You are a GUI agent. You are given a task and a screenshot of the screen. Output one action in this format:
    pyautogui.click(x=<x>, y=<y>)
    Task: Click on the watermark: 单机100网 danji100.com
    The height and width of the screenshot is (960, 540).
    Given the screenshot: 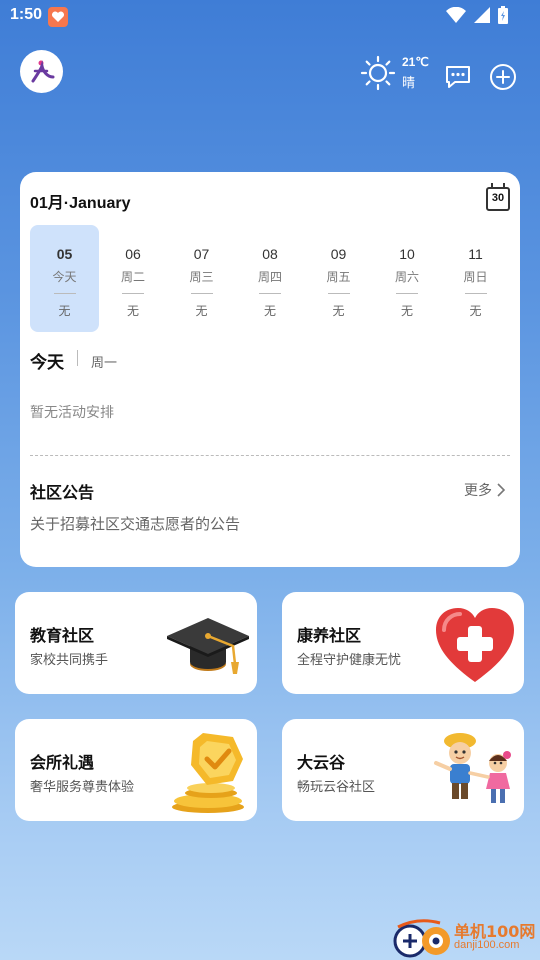 What is the action you would take?
    pyautogui.click(x=464, y=937)
    